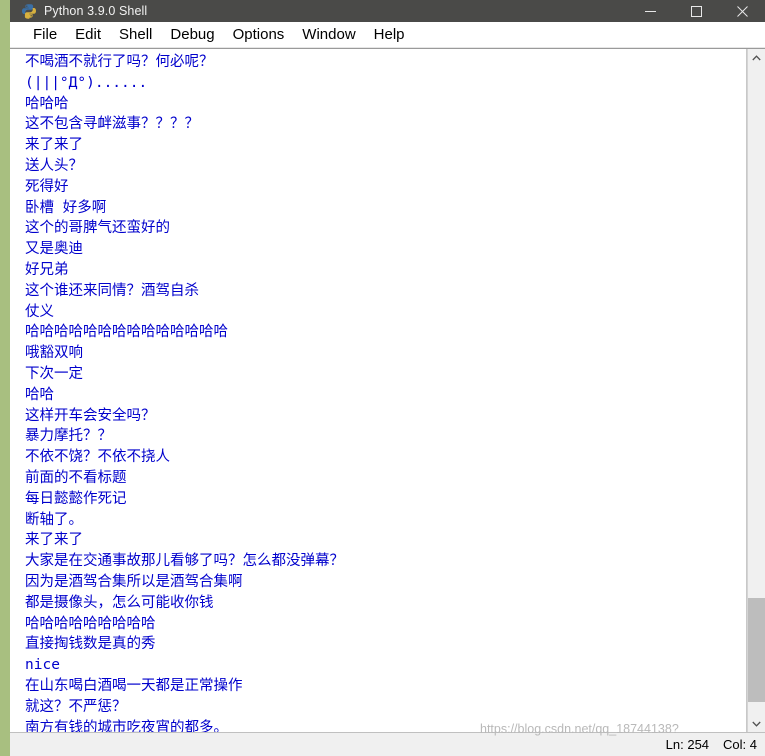 This screenshot has height=756, width=765. I want to click on shell-output-line: 直接掏钱数是真的秀, so click(90, 644).